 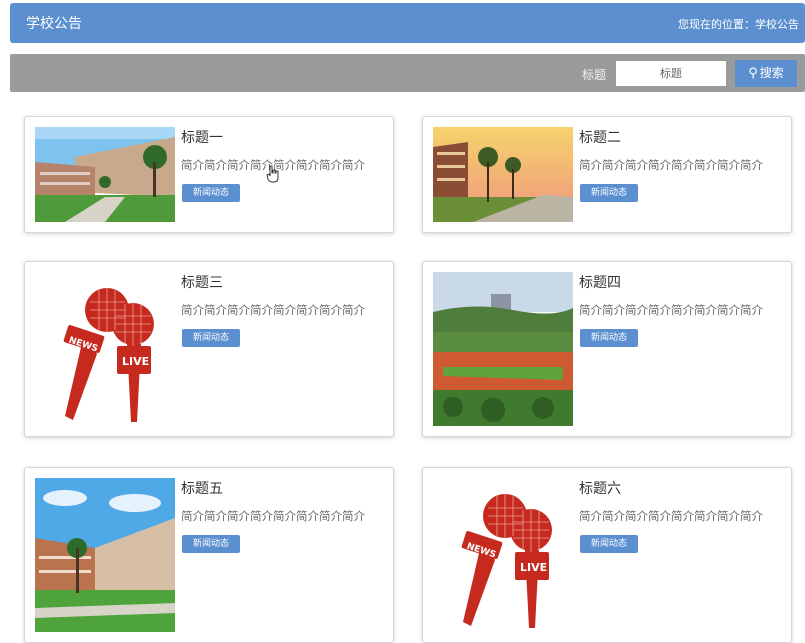 I want to click on search-input: 标题, so click(x=671, y=73).